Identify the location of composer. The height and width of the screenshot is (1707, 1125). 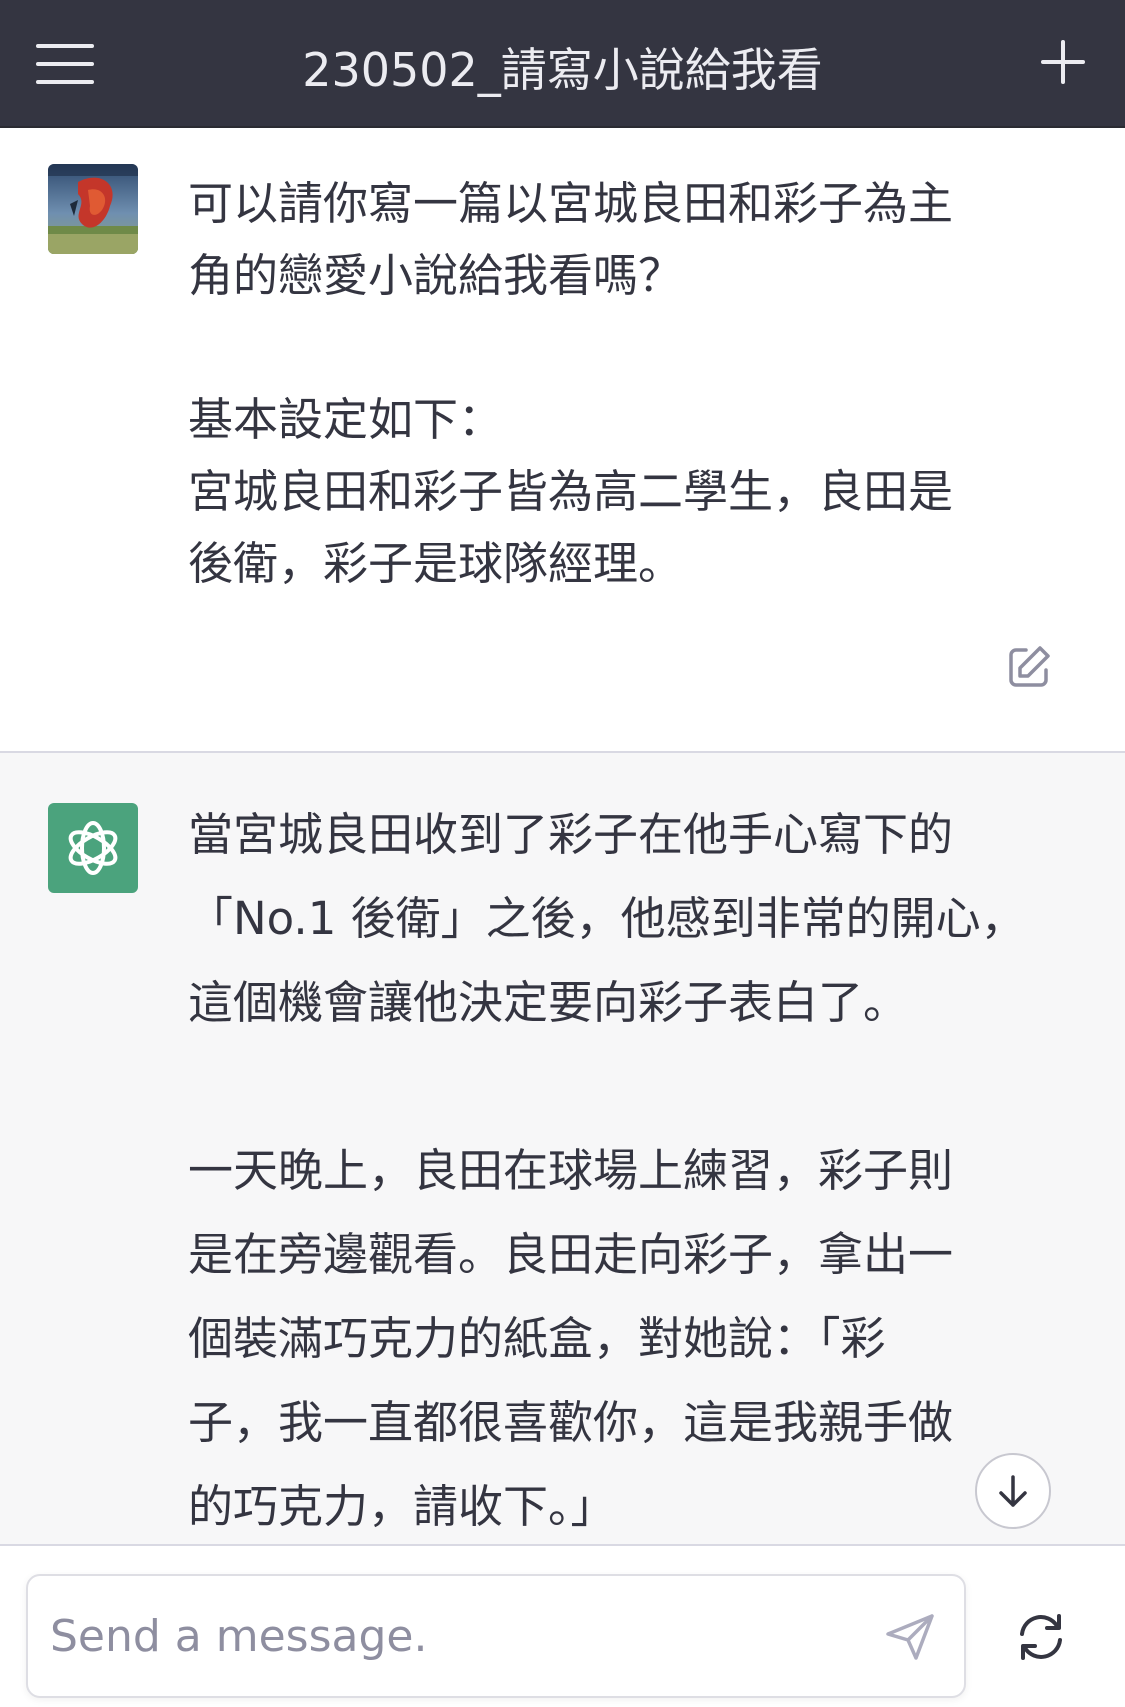
(562, 1626).